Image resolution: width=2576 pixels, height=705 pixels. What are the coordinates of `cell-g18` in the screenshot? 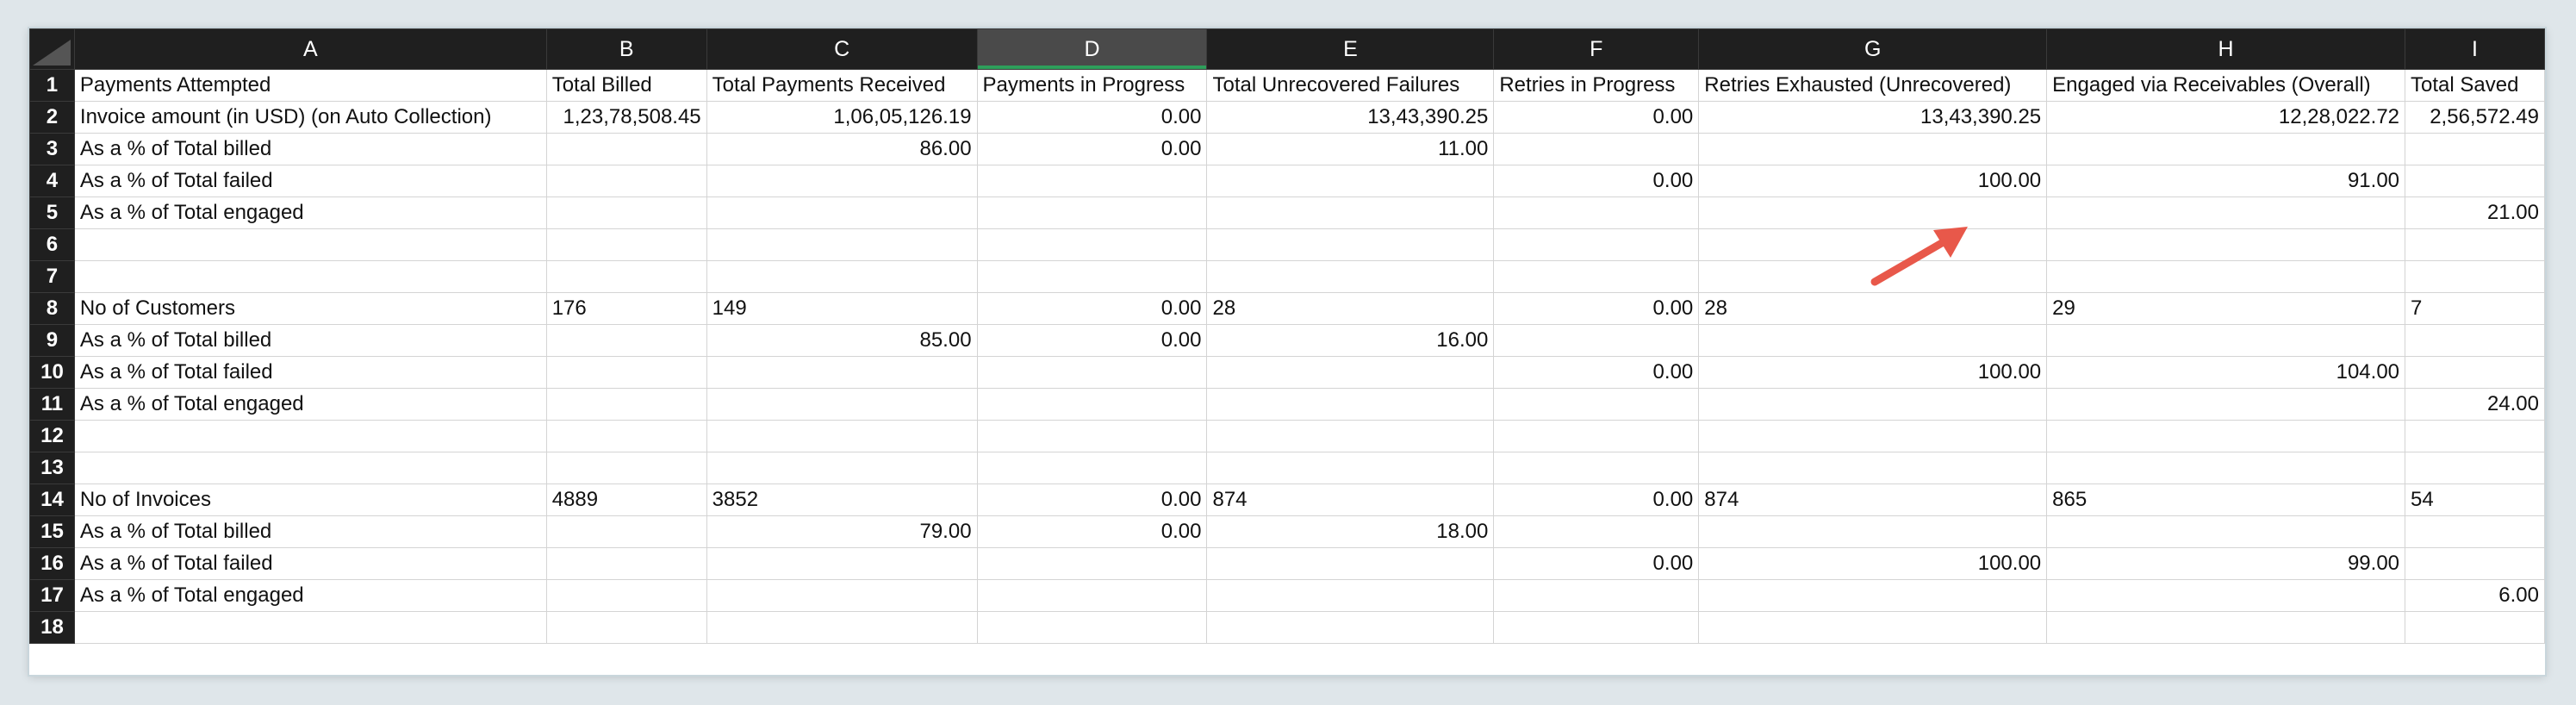 It's located at (1873, 627).